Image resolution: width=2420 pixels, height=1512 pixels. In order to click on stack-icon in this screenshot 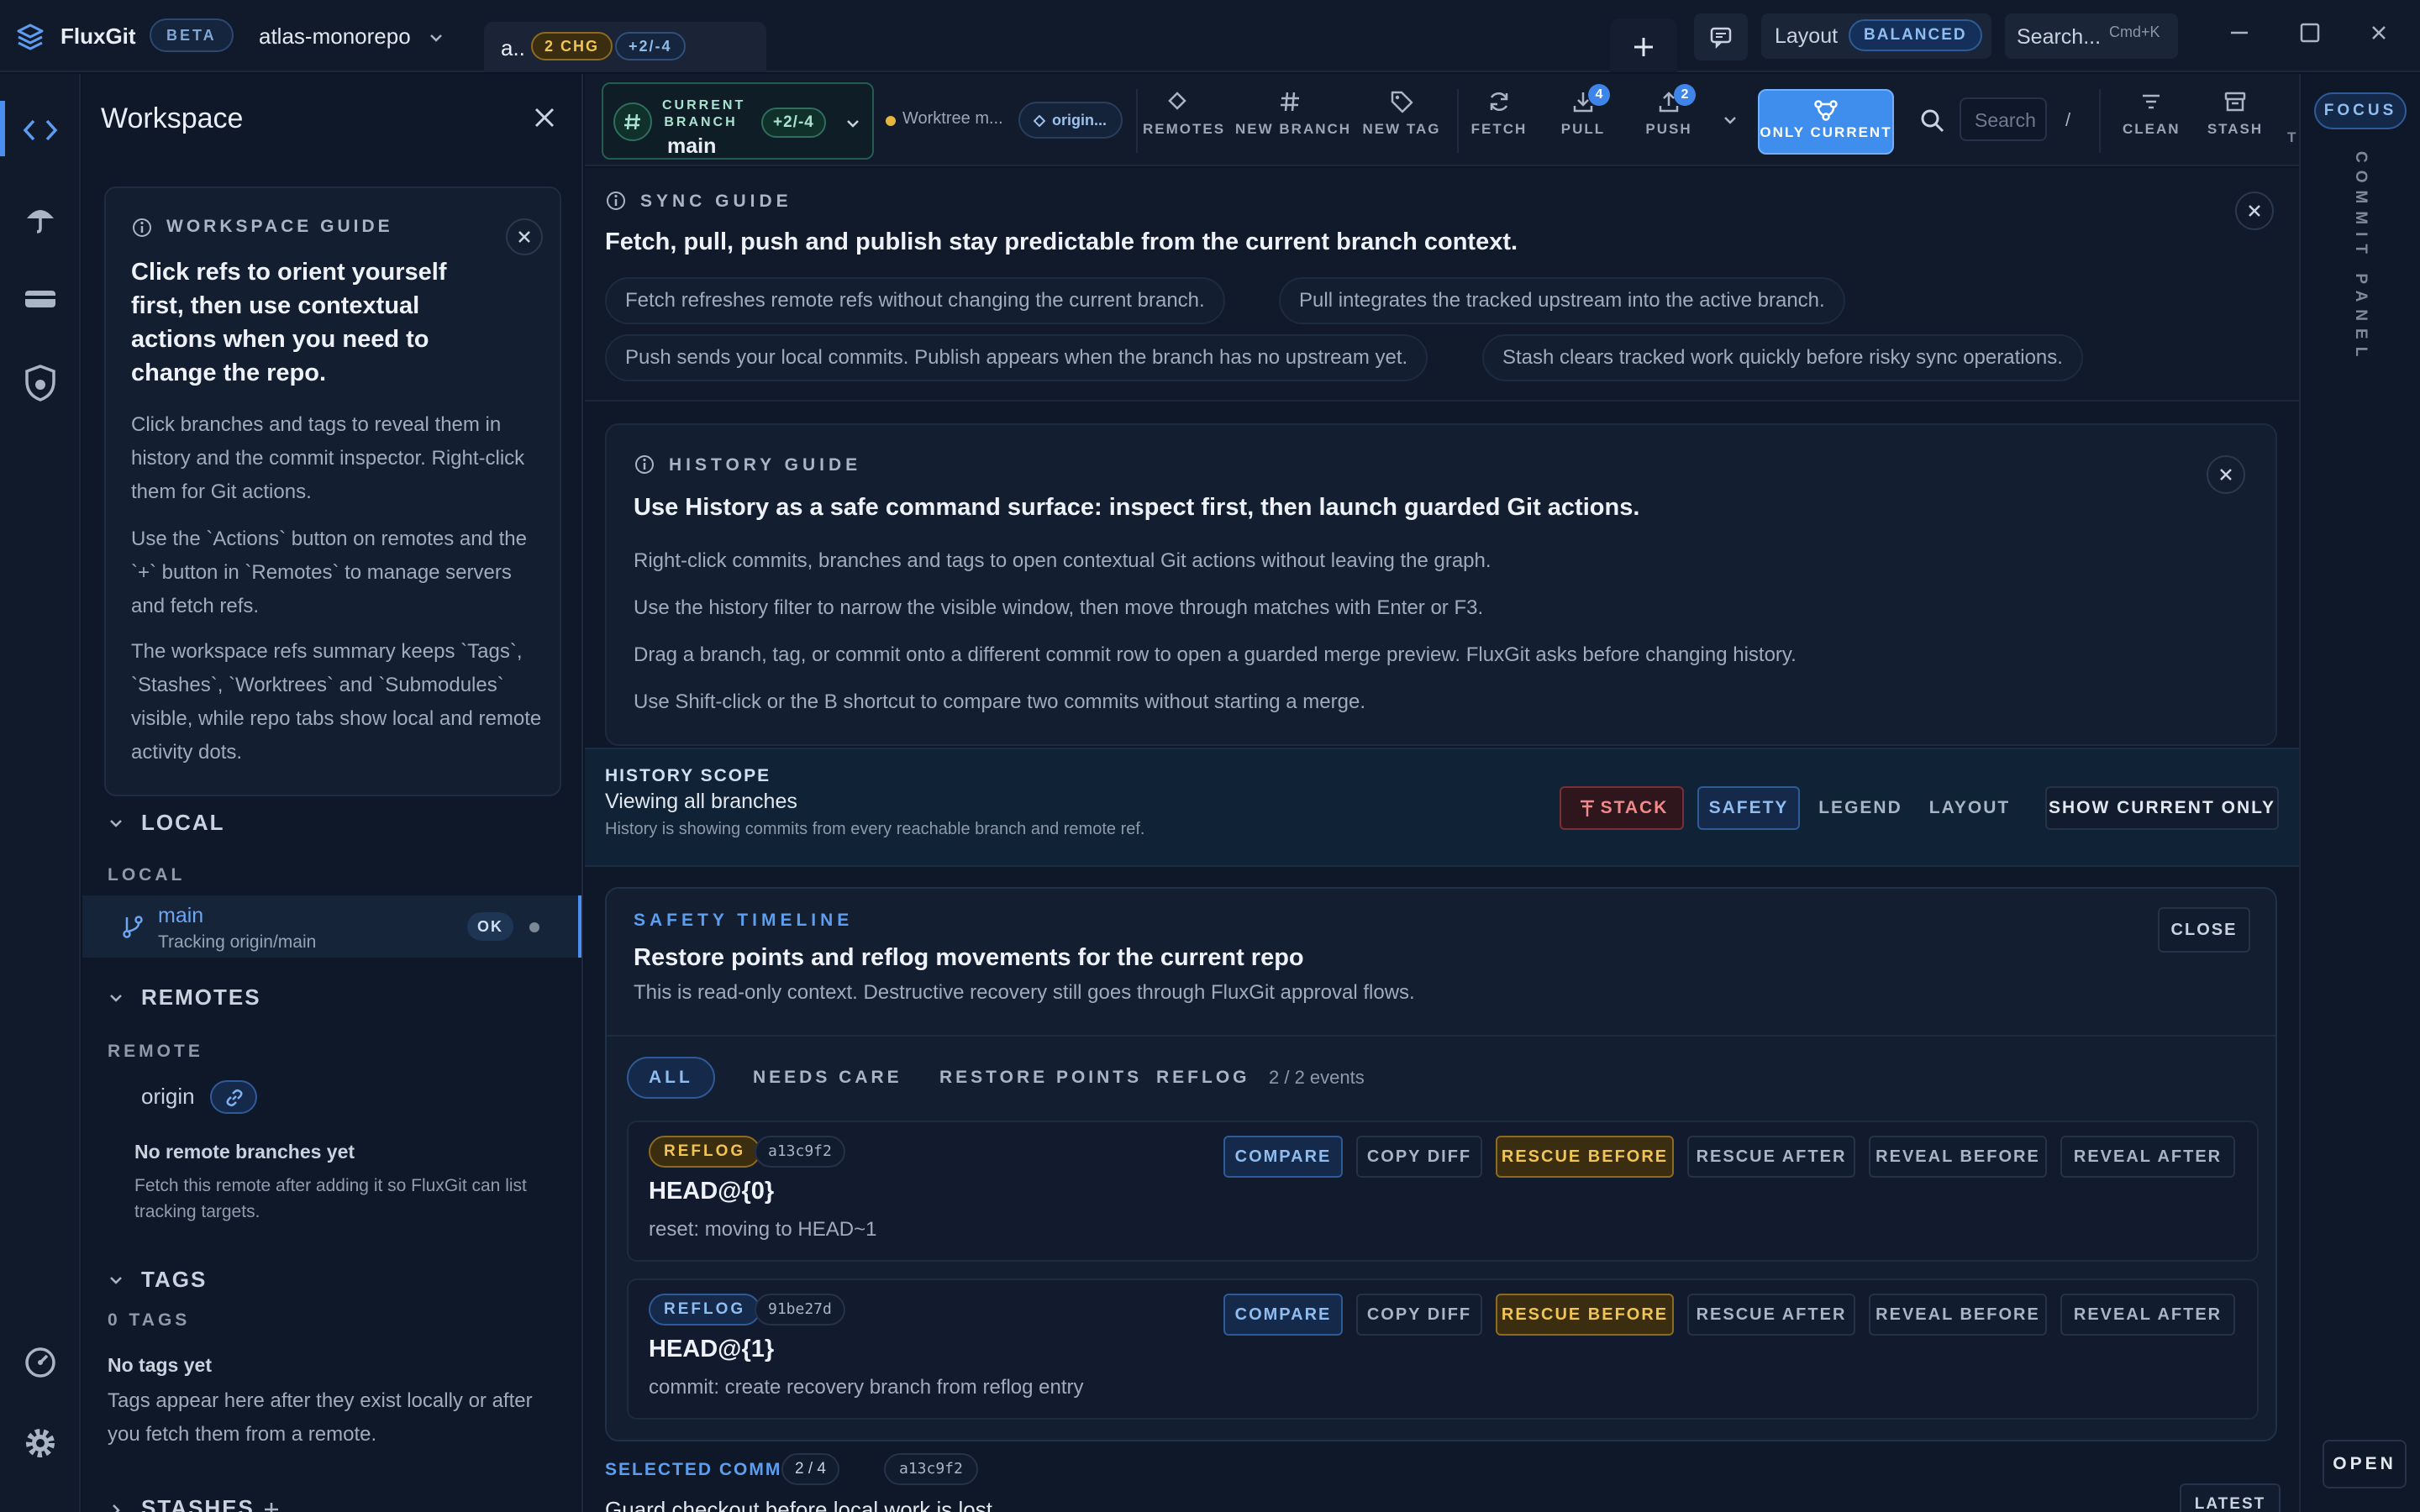, I will do `click(1588, 808)`.